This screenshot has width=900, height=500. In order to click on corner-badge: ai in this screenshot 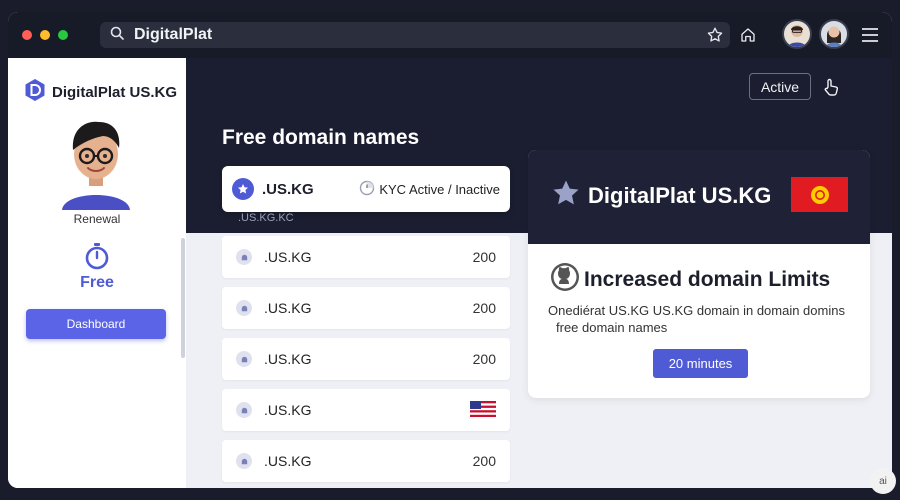, I will do `click(883, 481)`.